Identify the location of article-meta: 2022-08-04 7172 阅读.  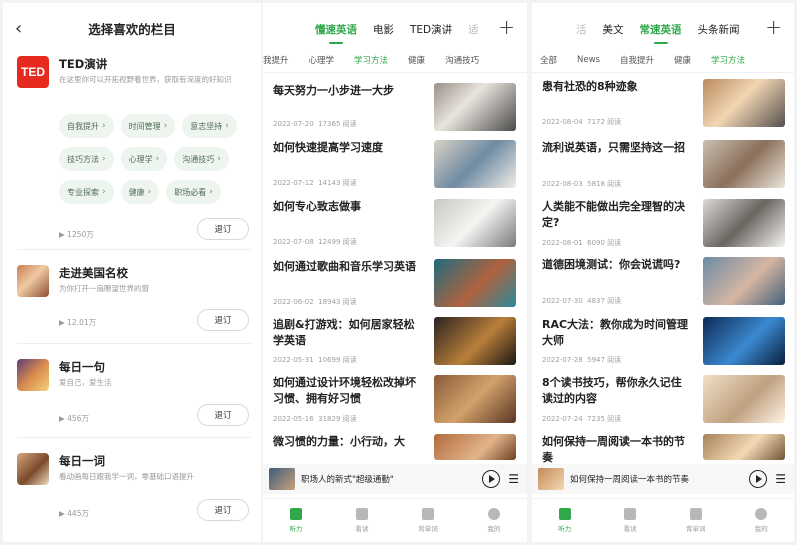
(581, 122).